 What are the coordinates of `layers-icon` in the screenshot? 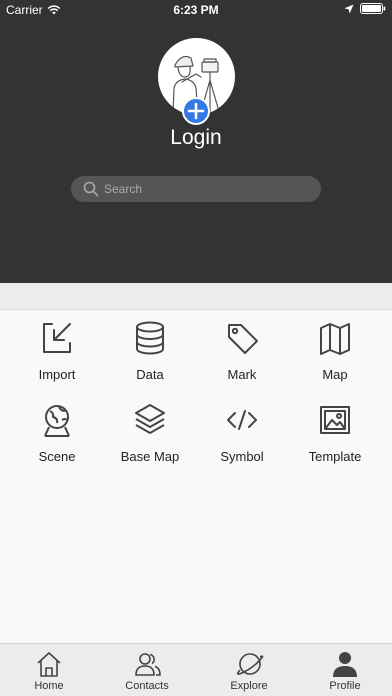 It's located at (150, 419).